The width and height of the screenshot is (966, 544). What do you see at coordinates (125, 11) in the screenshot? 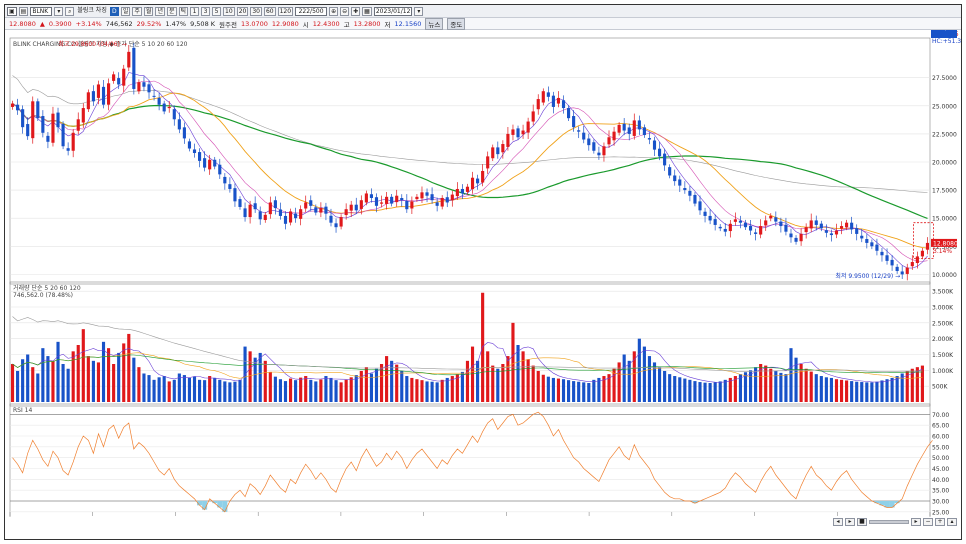
I see `period-day: 일` at bounding box center [125, 11].